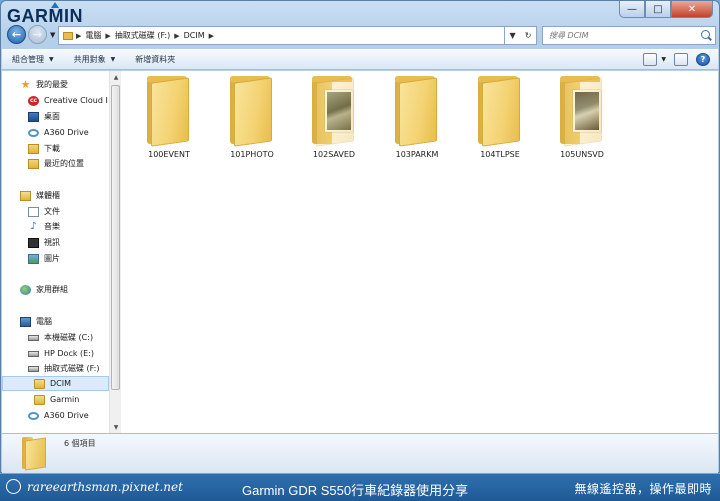 The width and height of the screenshot is (720, 501). I want to click on item-count: 6 個項目, so click(80, 443).